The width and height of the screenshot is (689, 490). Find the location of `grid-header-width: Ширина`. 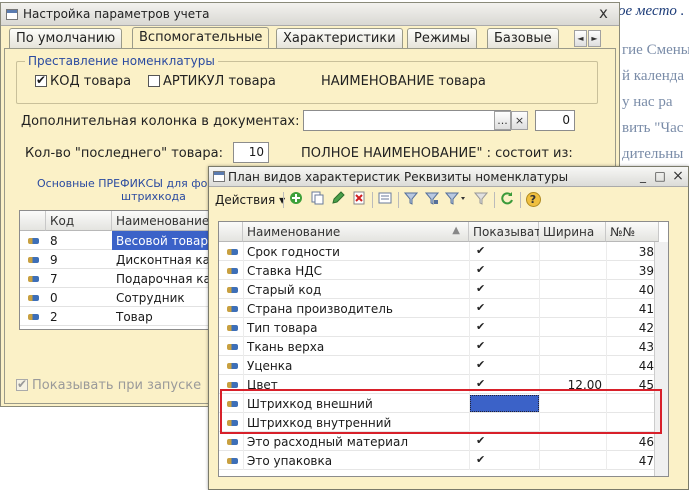

grid-header-width: Ширина is located at coordinates (572, 232).